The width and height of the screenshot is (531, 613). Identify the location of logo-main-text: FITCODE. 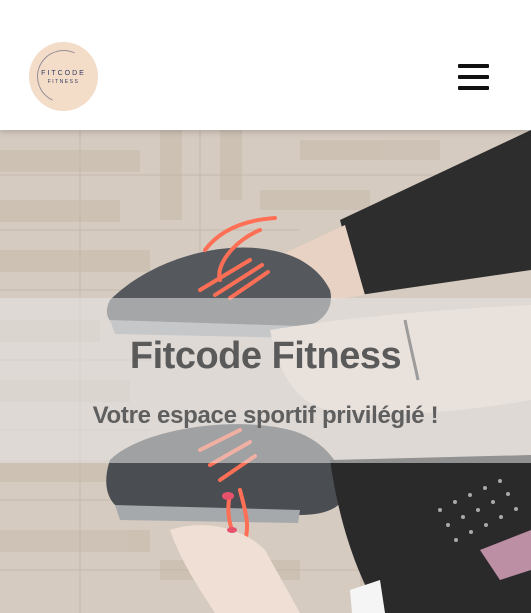
(63, 73).